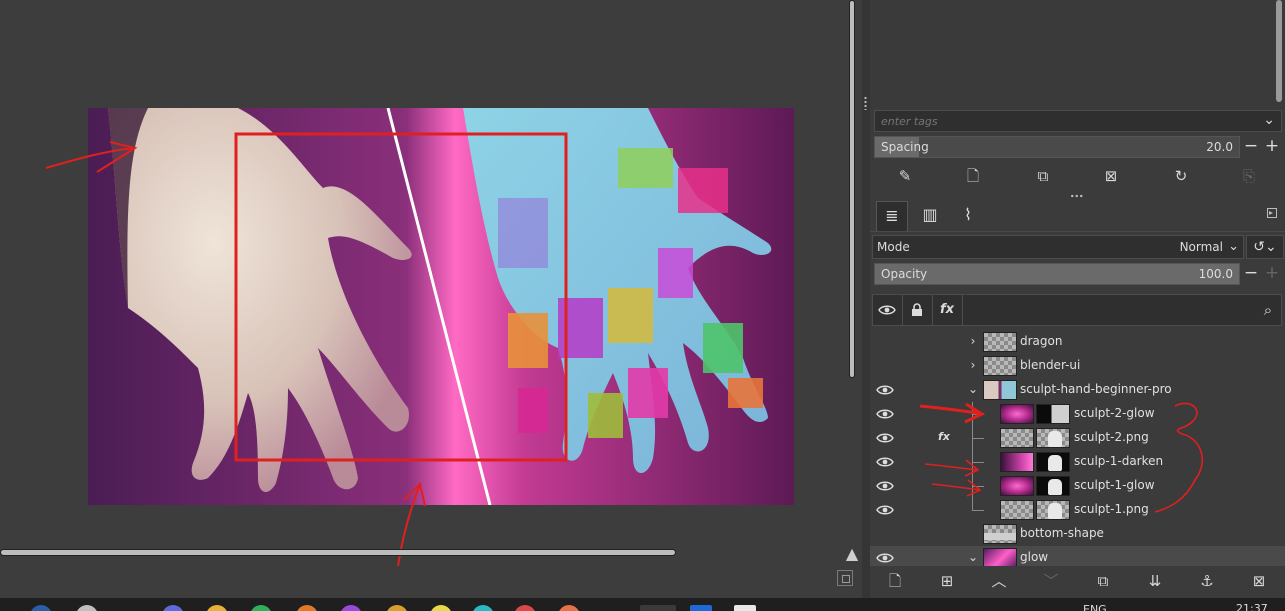 Image resolution: width=1285 pixels, height=611 pixels. I want to click on delete-layer-icon: ⊠, so click(1259, 581).